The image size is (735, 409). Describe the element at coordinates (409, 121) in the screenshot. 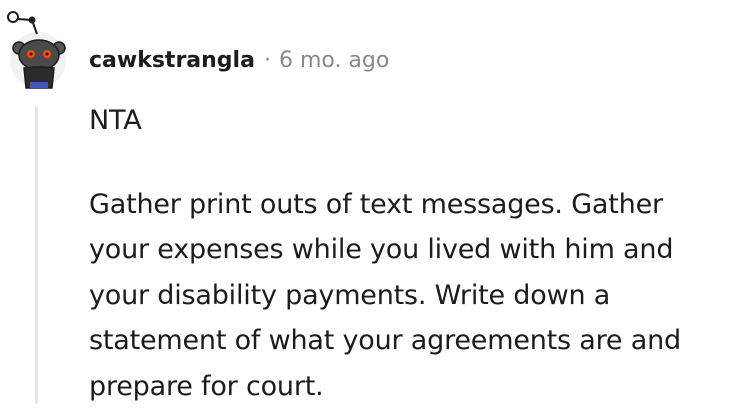

I see `comment-paragraph: NTA` at that location.